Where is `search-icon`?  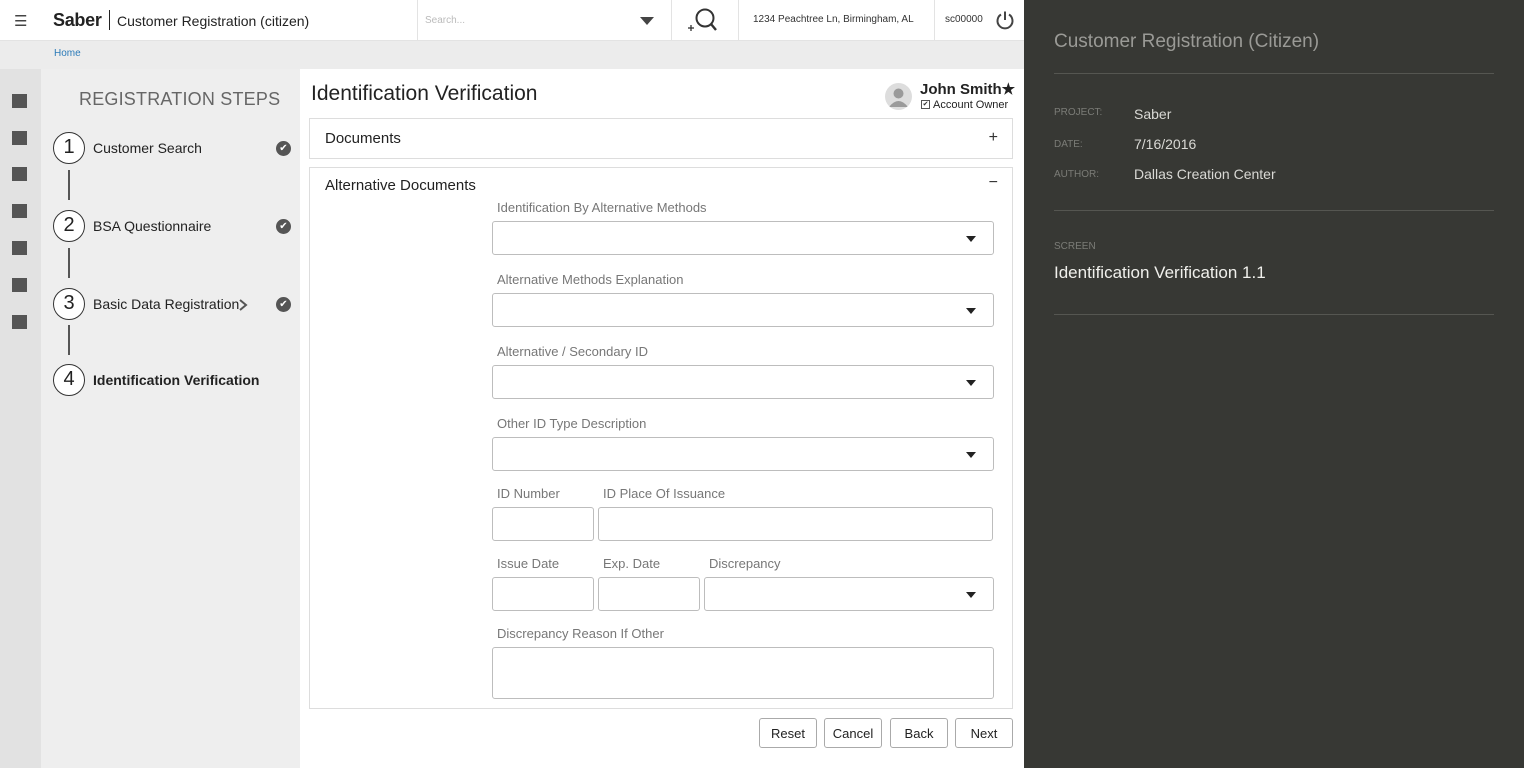 search-icon is located at coordinates (702, 21).